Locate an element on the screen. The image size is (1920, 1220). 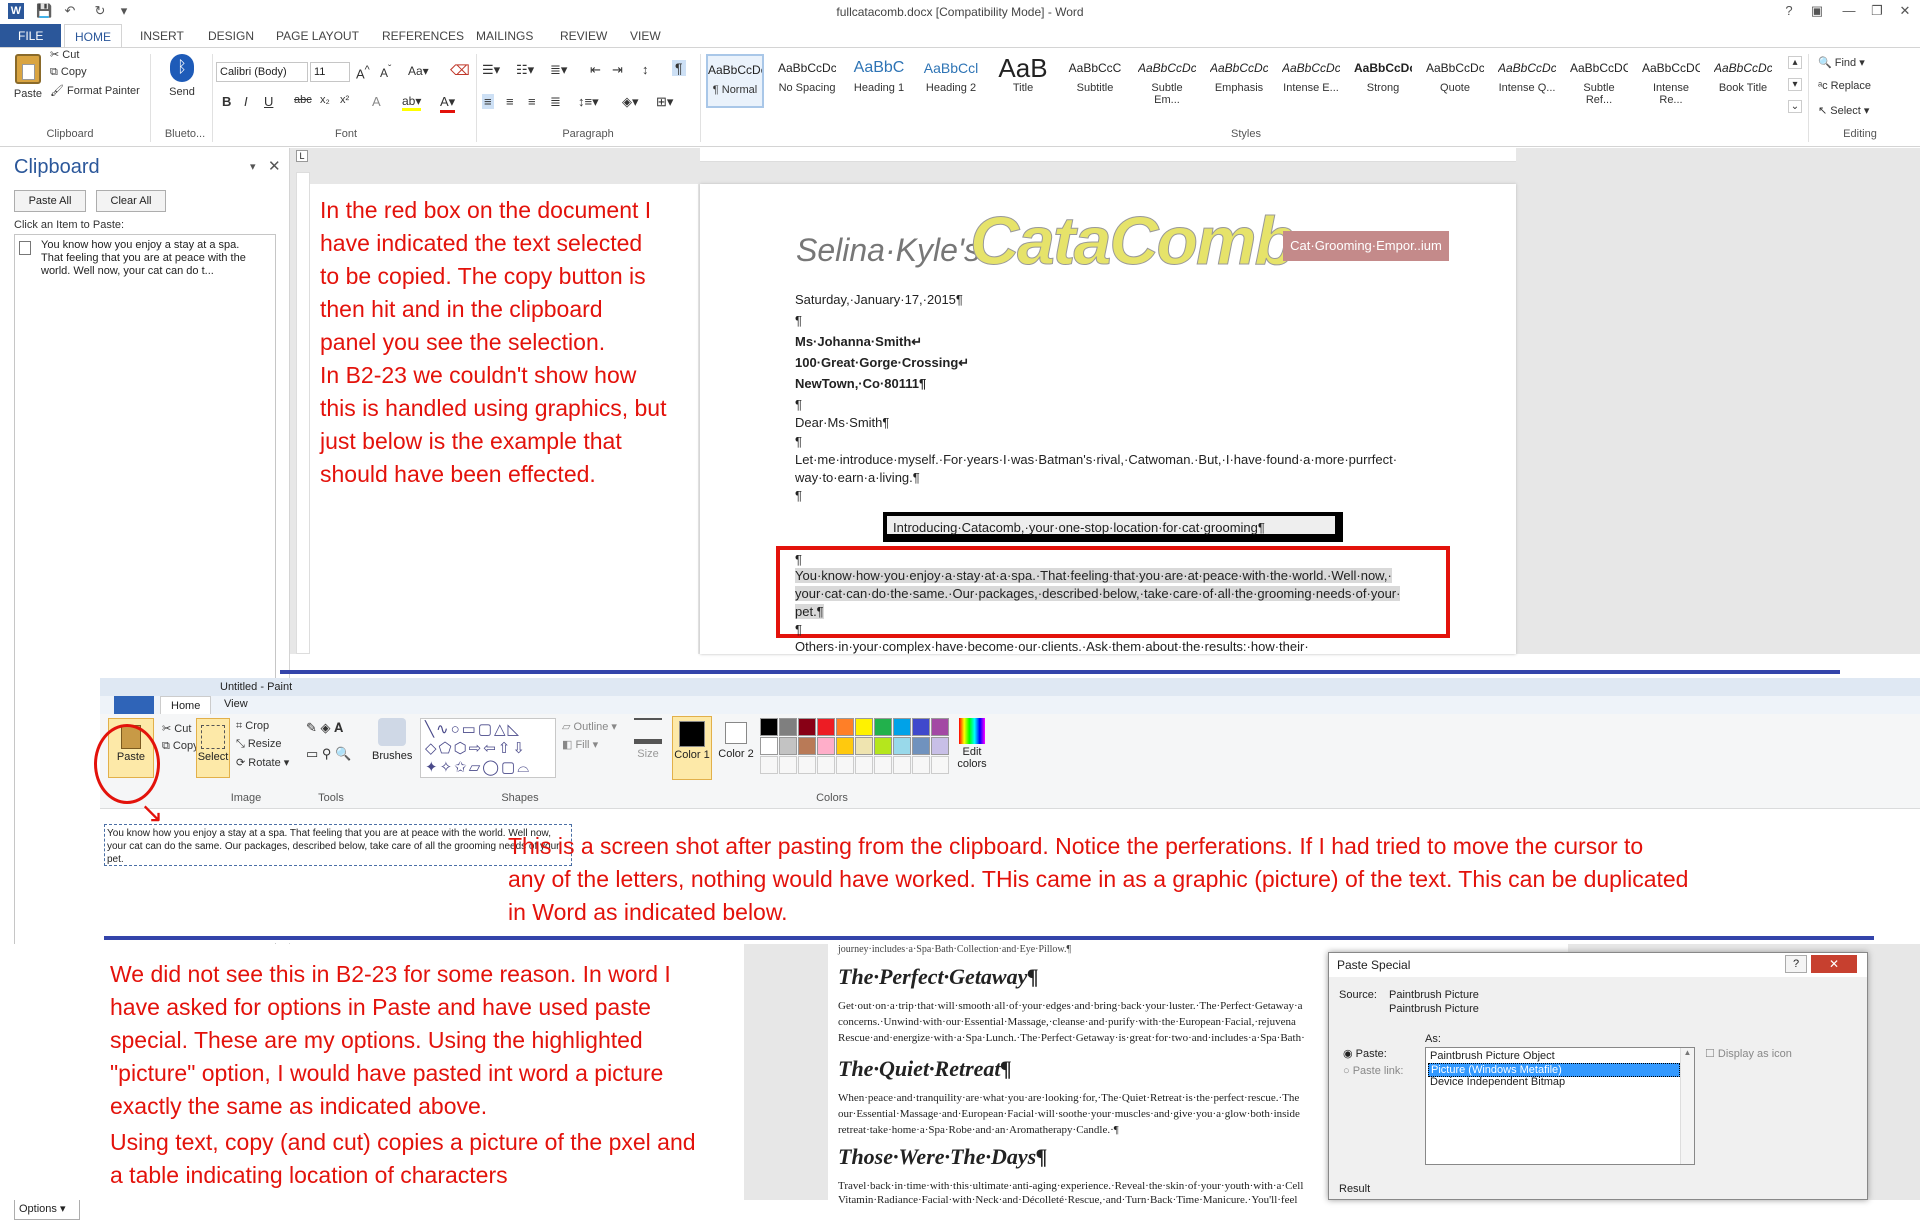
size-button: Size is located at coordinates (648, 739).